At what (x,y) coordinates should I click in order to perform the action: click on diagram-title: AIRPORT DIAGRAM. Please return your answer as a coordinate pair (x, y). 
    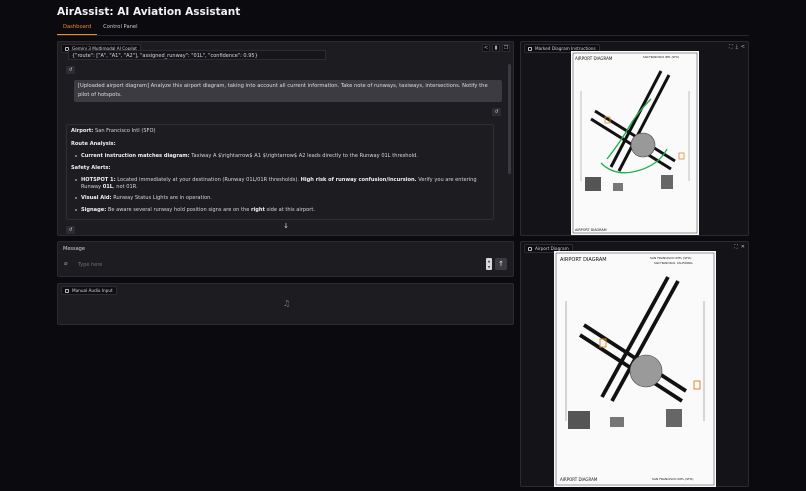
    Looking at the image, I should click on (594, 58).